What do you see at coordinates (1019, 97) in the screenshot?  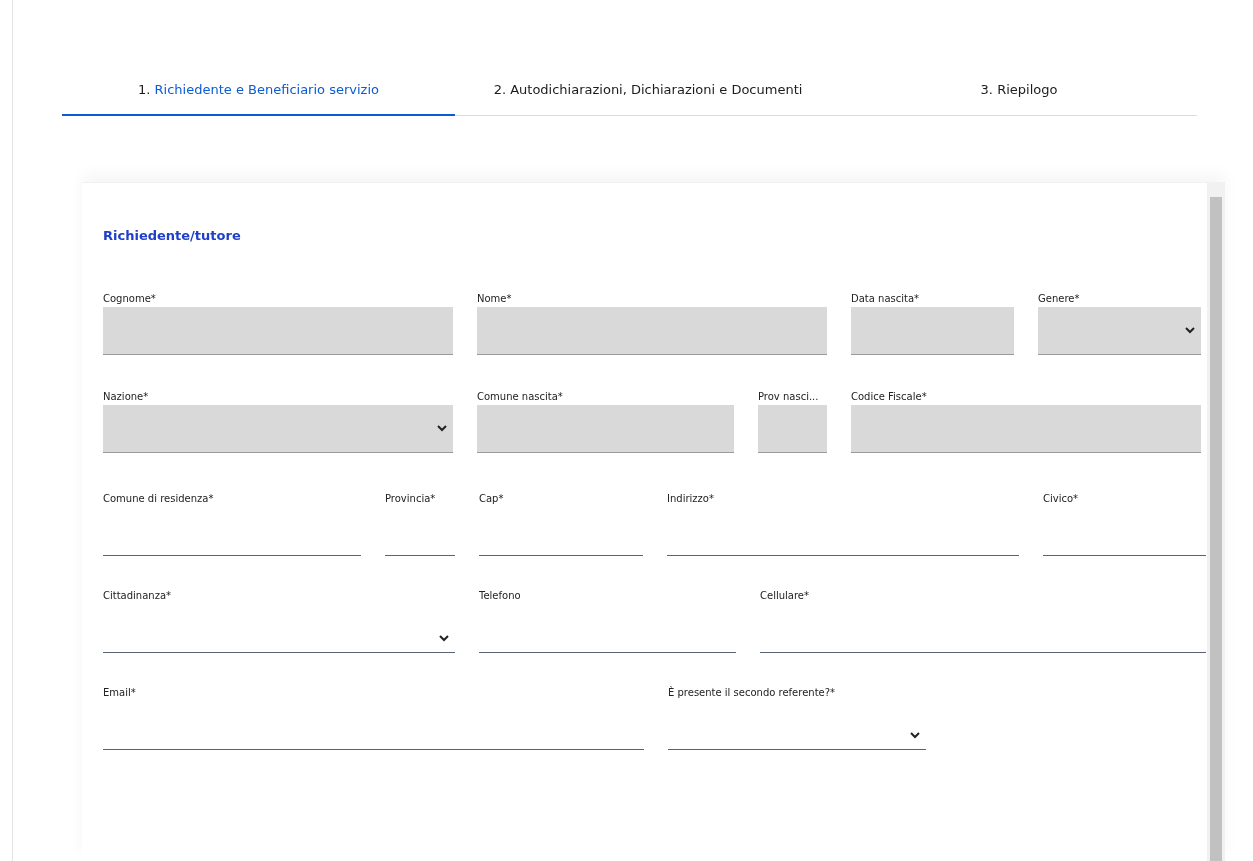 I see `step-tab: 3. Riepilogo` at bounding box center [1019, 97].